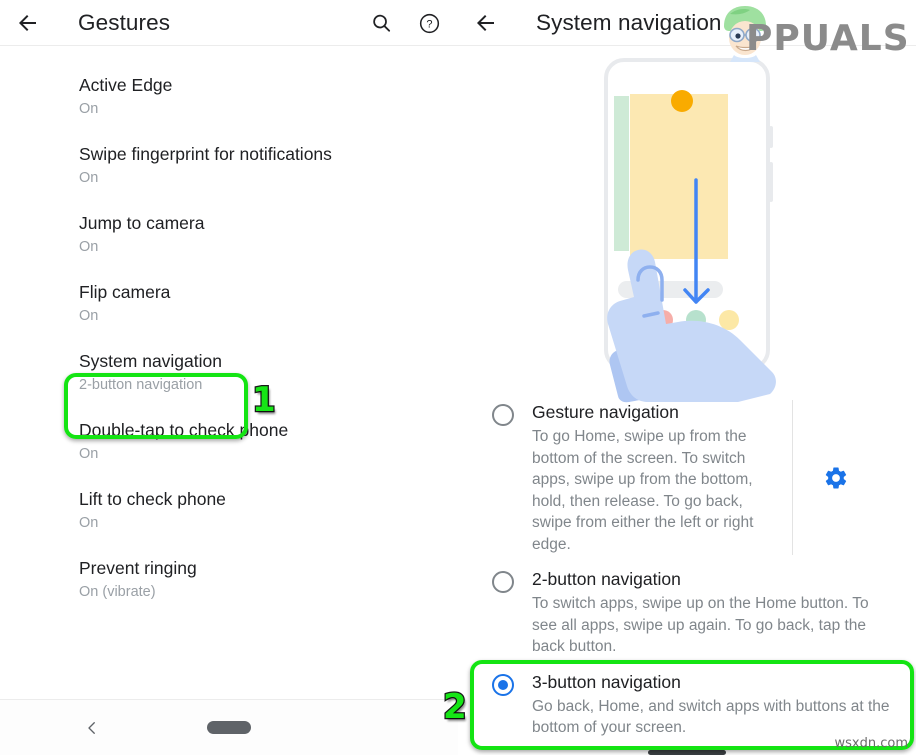 The image size is (916, 755). What do you see at coordinates (117, 592) in the screenshot?
I see `setting-subtitle: On (vibrate)` at bounding box center [117, 592].